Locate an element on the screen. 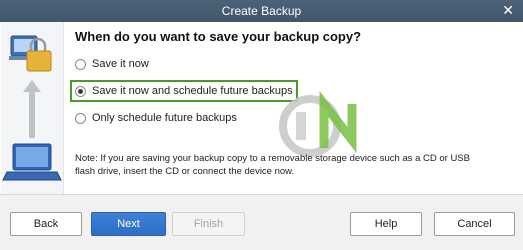  window-title: Create Backup is located at coordinates (261, 11).